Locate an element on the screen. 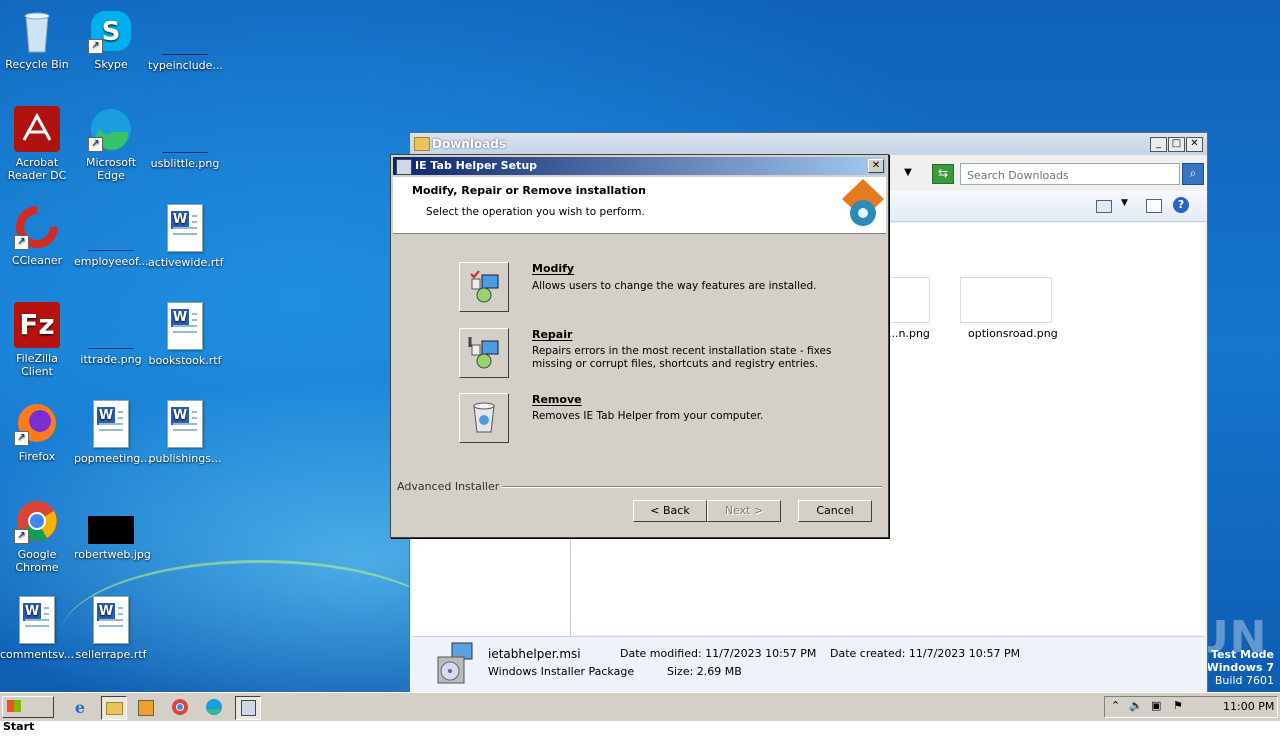 The image size is (1280, 737). msi-package-icon is located at coordinates (453, 664).